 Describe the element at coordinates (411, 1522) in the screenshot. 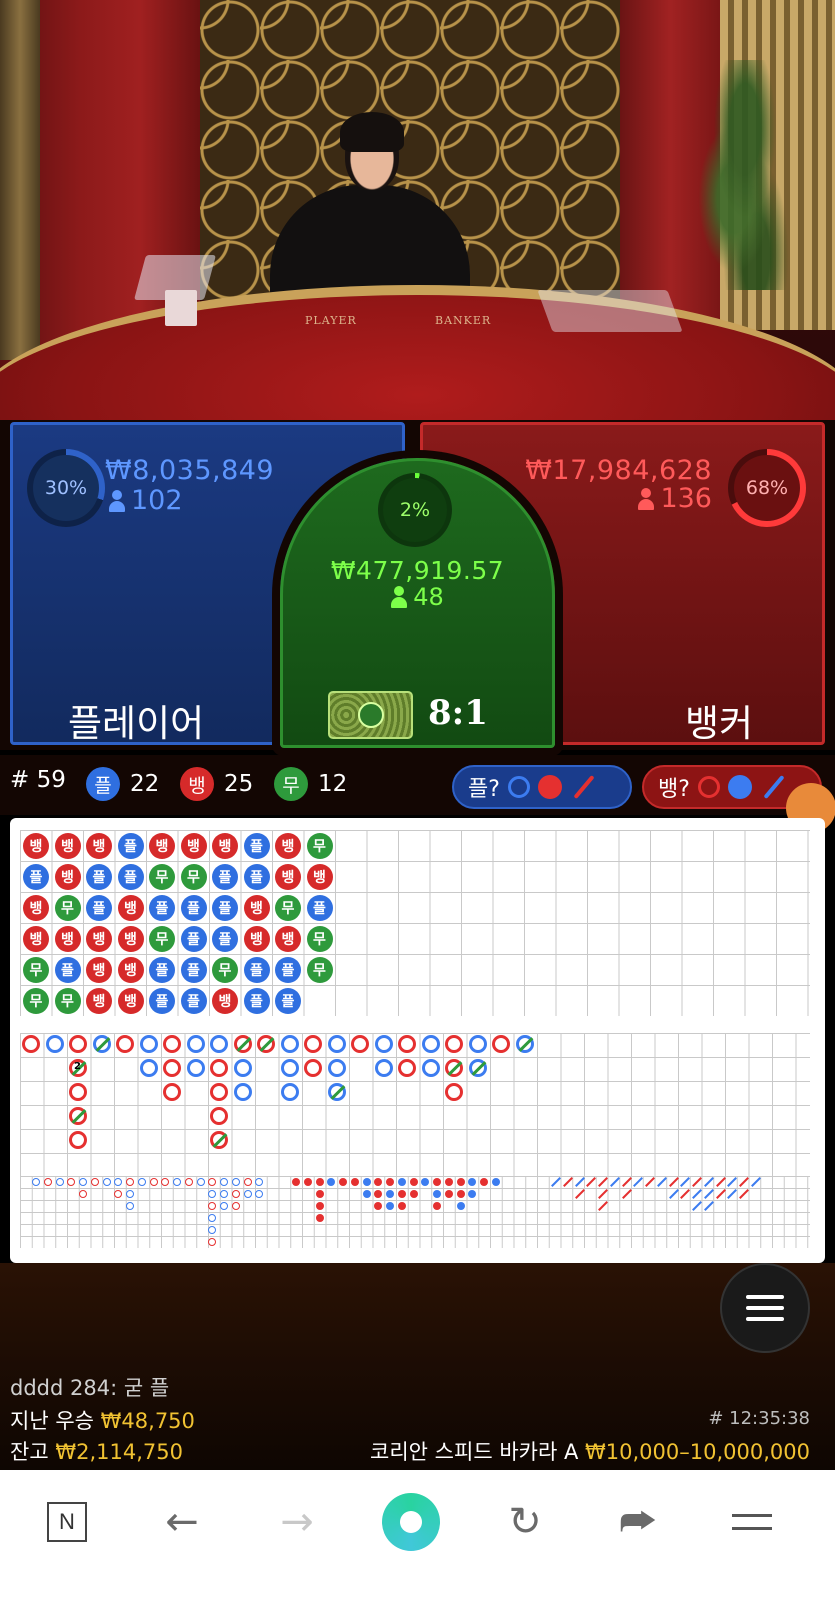

I see `home-button` at that location.